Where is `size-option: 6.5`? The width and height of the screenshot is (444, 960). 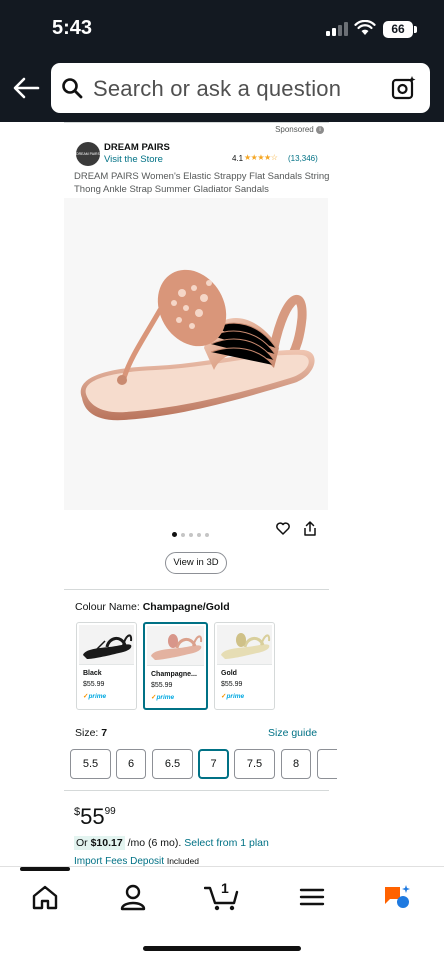 size-option: 6.5 is located at coordinates (172, 764).